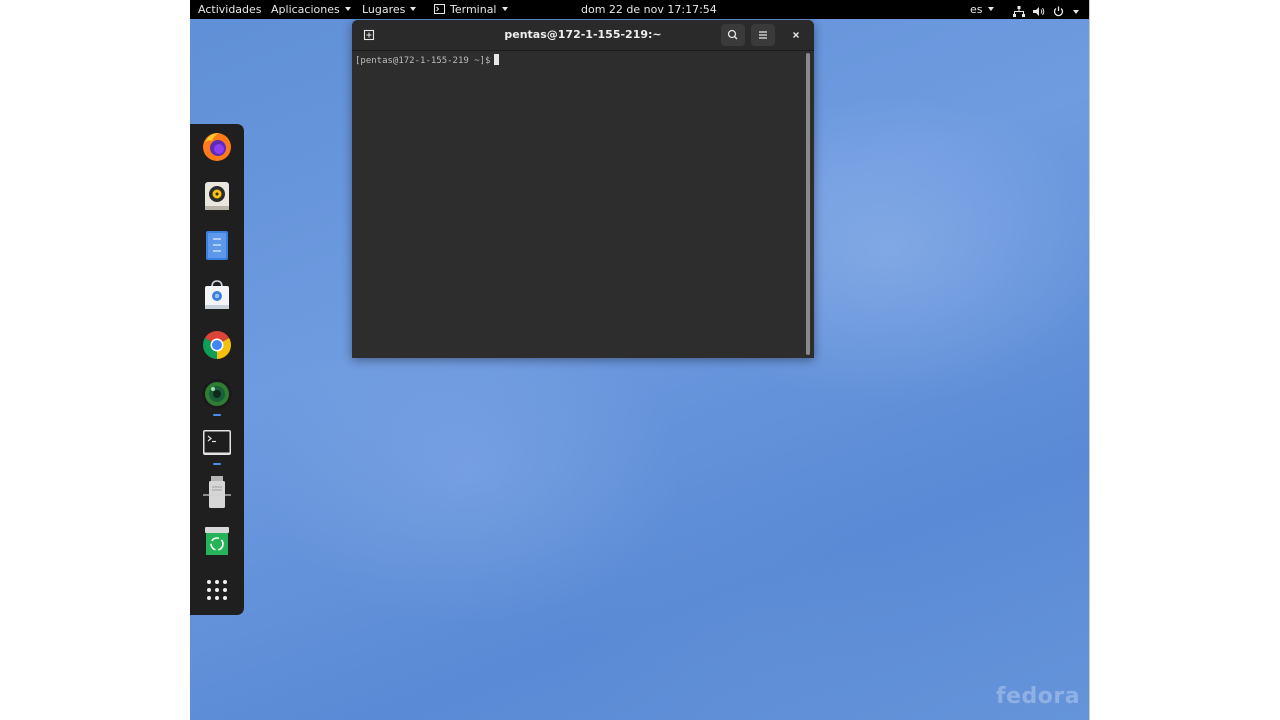 The image size is (1280, 720). I want to click on firefox-icon, so click(217, 147).